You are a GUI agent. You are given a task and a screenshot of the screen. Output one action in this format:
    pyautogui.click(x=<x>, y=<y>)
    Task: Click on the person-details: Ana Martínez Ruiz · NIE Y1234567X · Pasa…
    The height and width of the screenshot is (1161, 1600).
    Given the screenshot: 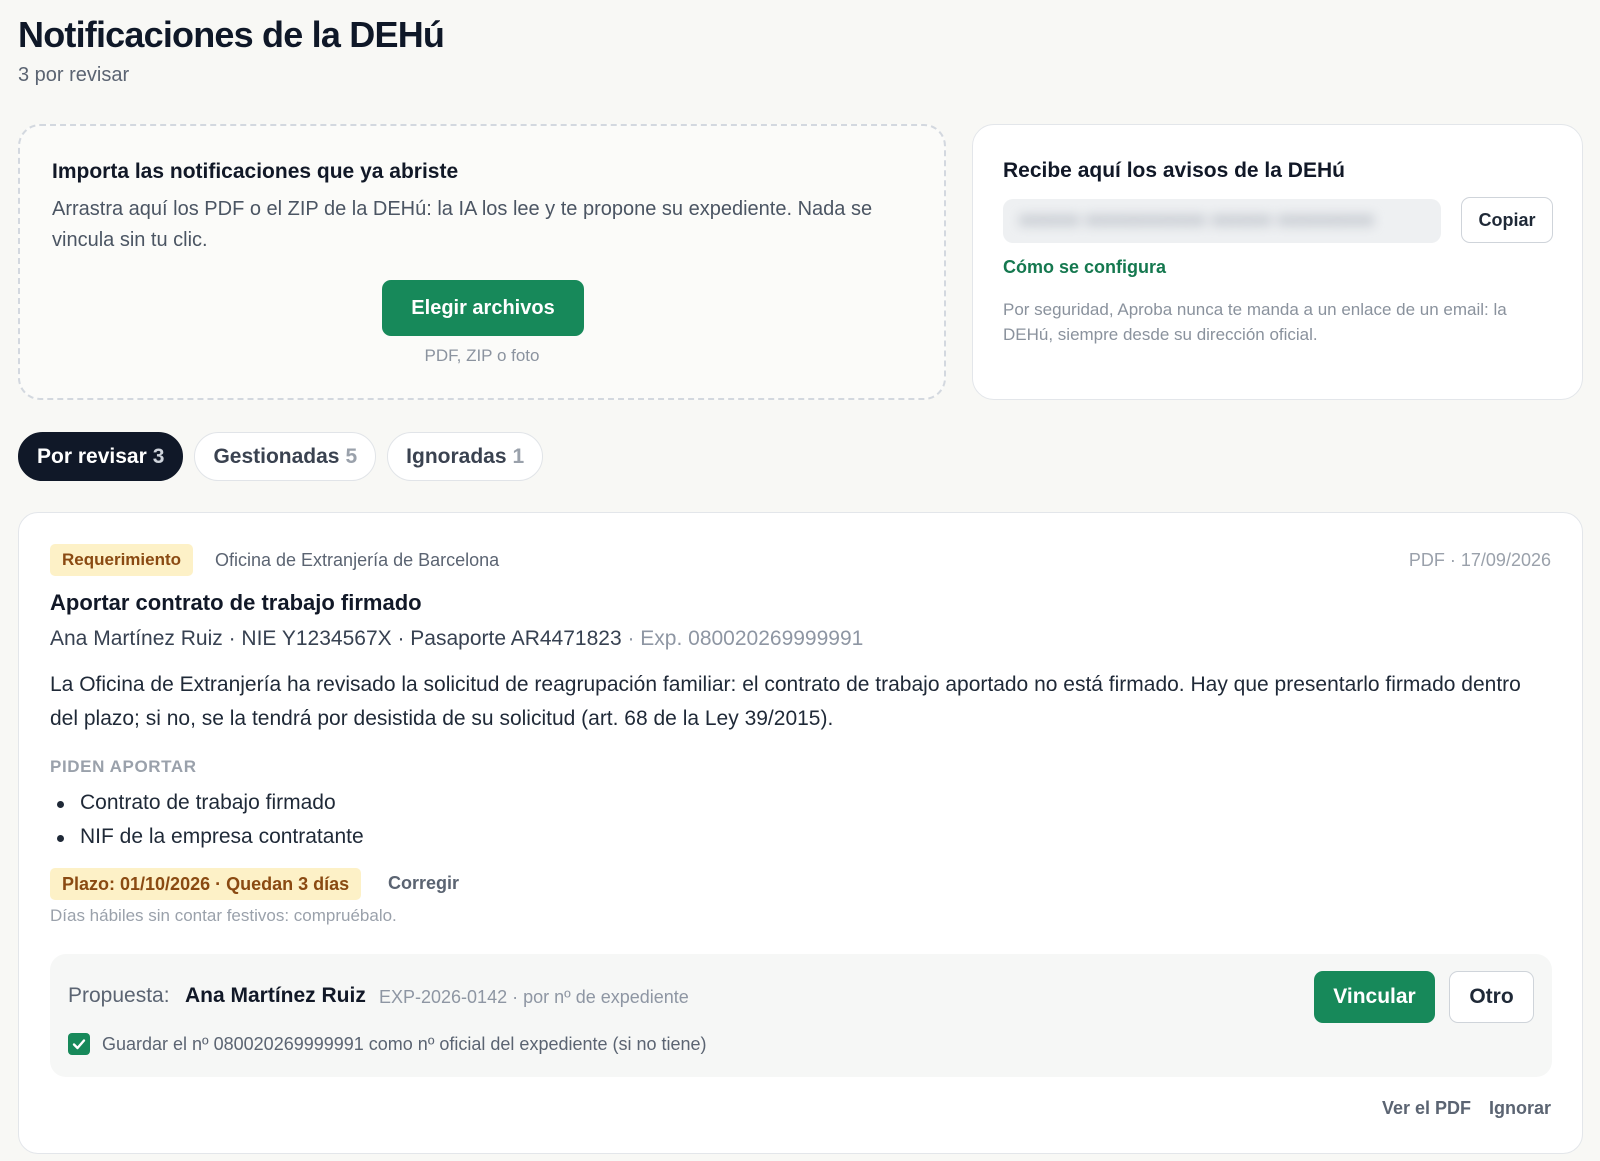 What is the action you would take?
    pyautogui.click(x=336, y=638)
    